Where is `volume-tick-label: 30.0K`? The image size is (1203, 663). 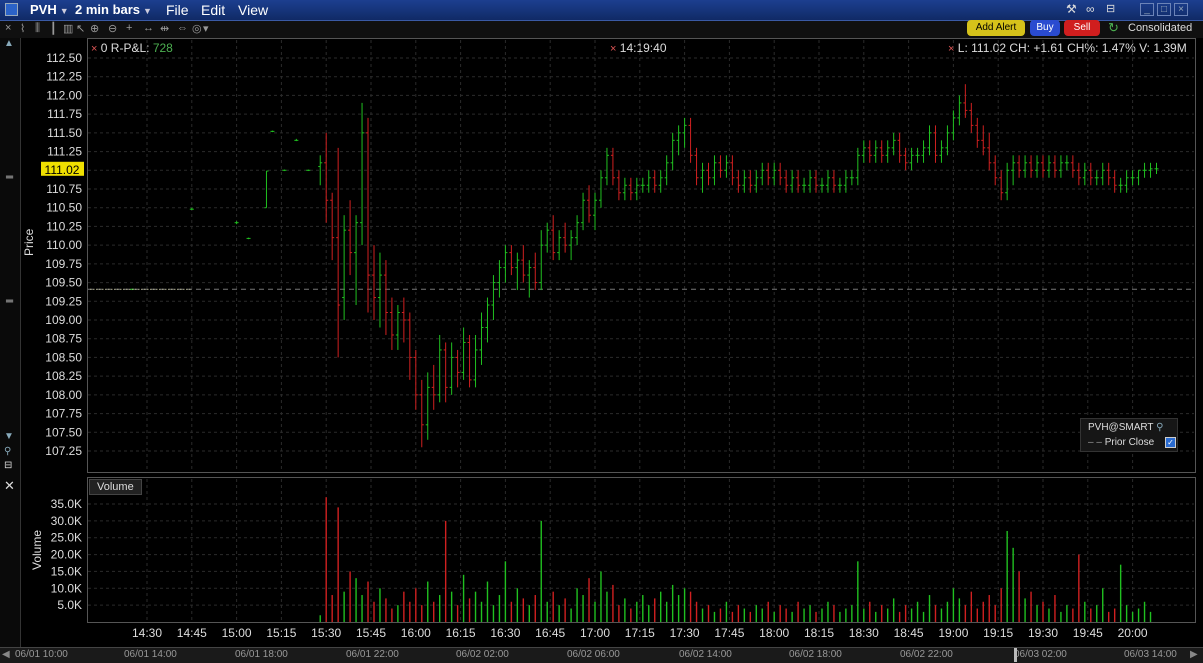
volume-tick-label: 30.0K is located at coordinates (66, 521).